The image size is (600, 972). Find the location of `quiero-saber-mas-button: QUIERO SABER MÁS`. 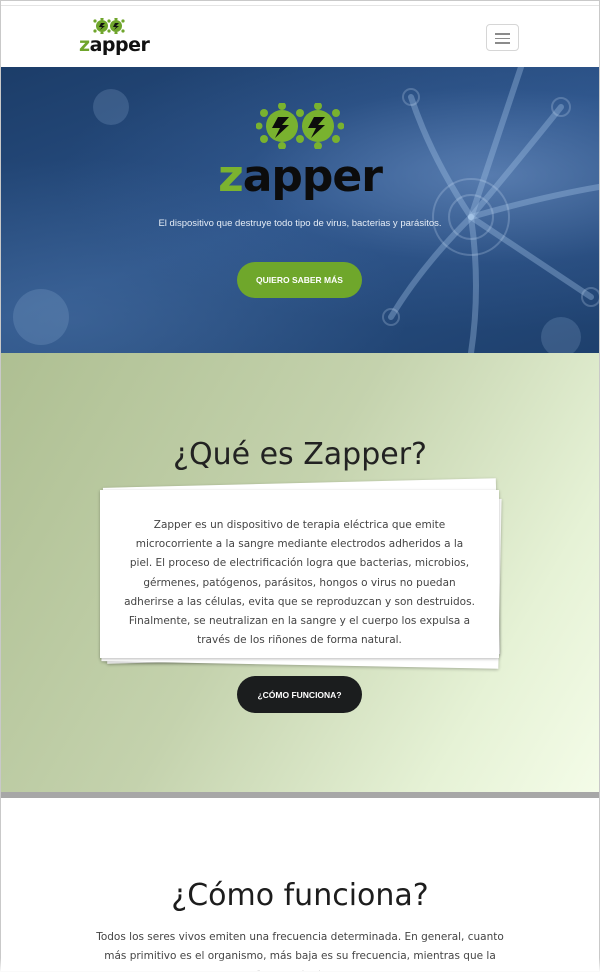

quiero-saber-mas-button: QUIERO SABER MÁS is located at coordinates (299, 280).